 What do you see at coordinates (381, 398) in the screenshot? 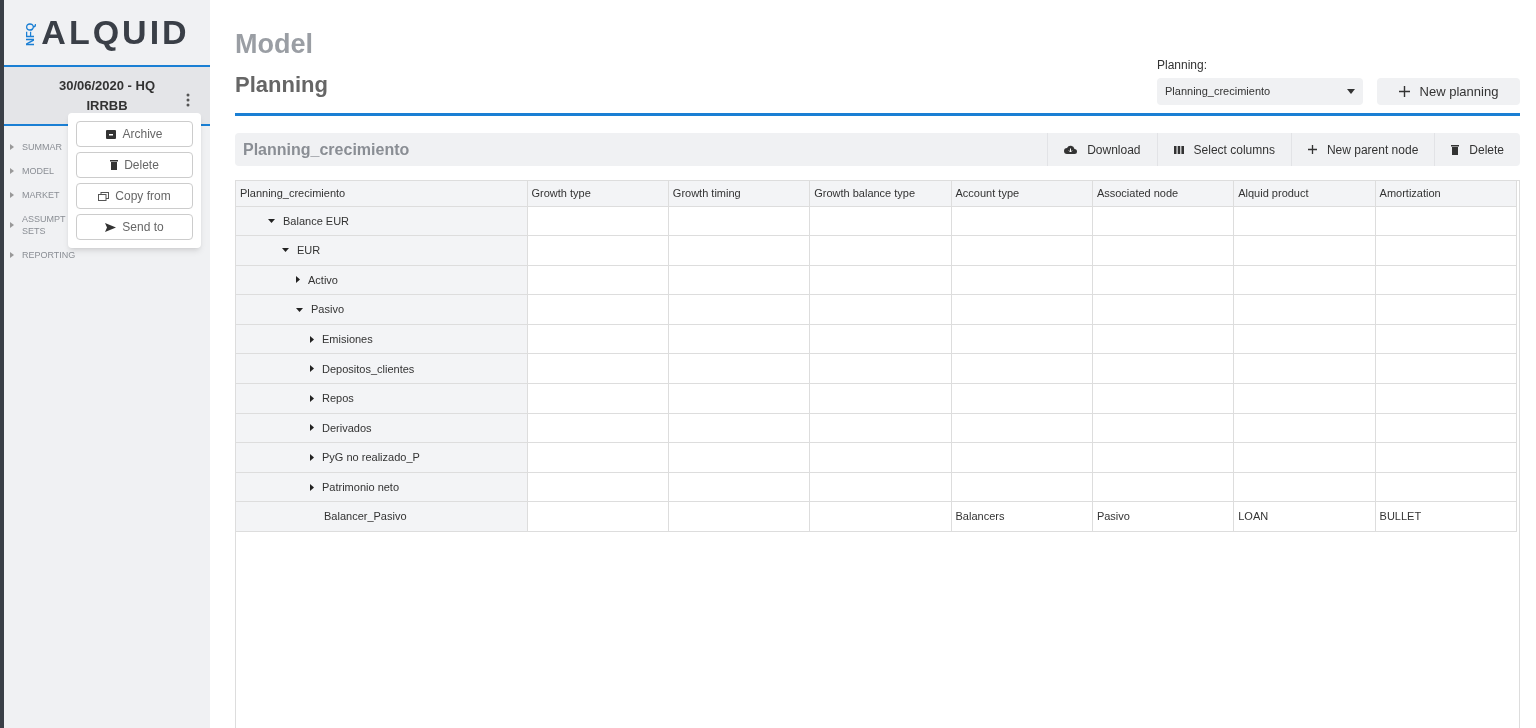
I see `tree-cell: Repos` at bounding box center [381, 398].